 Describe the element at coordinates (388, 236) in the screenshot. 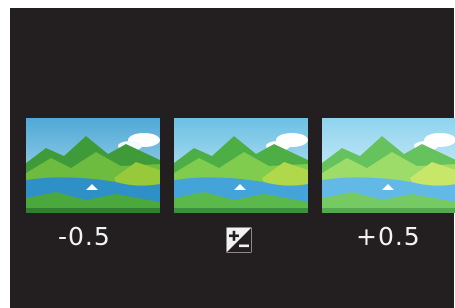

I see `exposure-label-plus: +0.5` at that location.